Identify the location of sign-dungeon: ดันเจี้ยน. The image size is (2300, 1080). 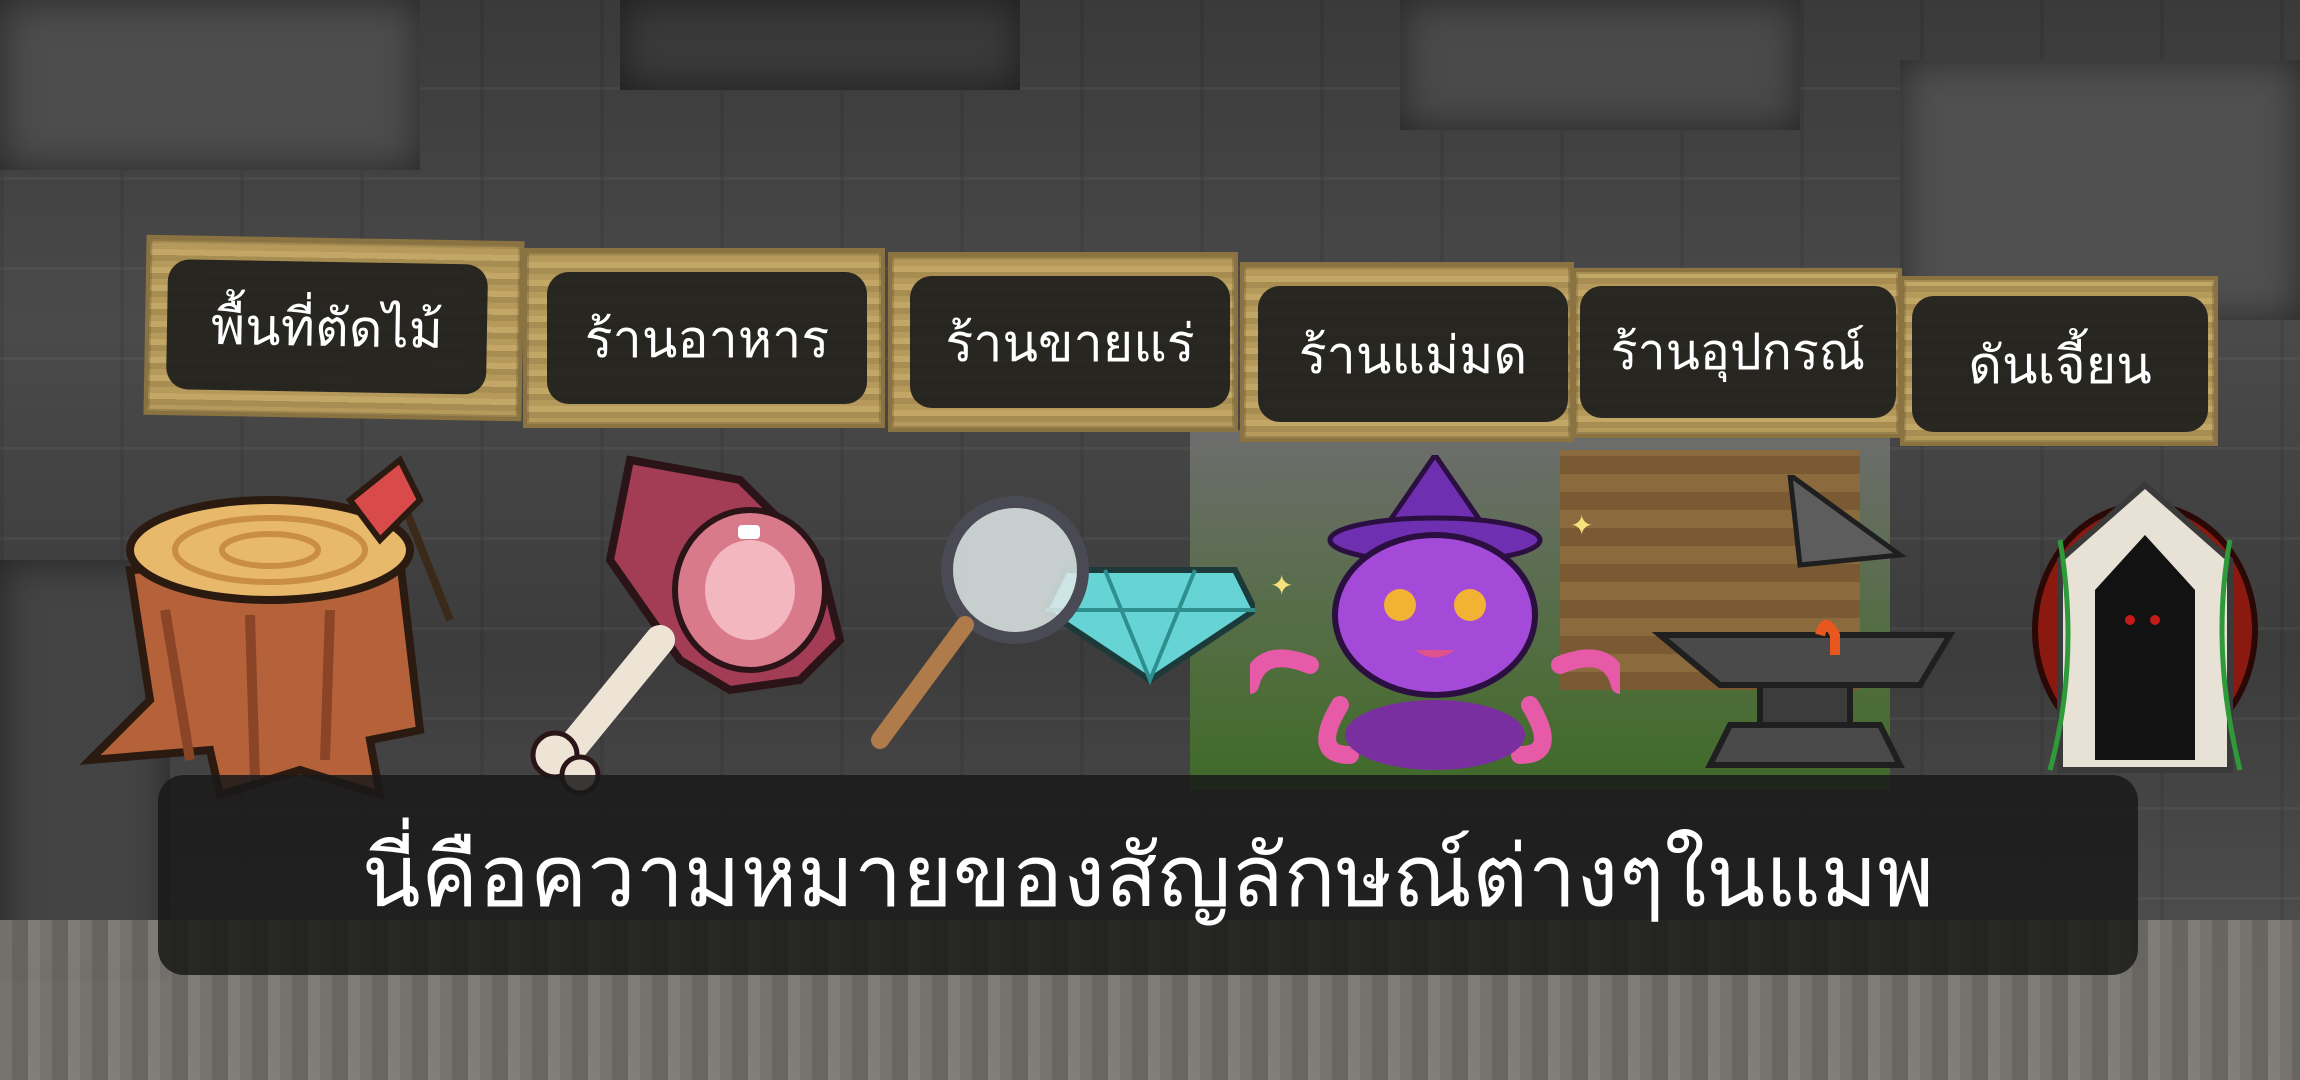
(2059, 361).